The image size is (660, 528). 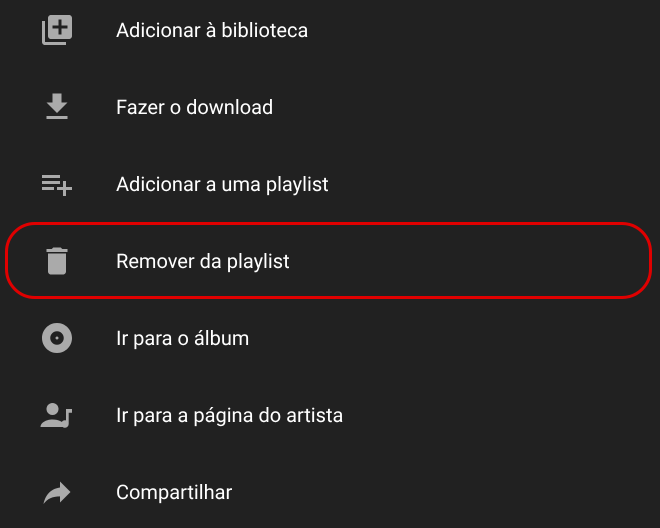 What do you see at coordinates (328, 260) in the screenshot?
I see `menu-item: Remover da playlist` at bounding box center [328, 260].